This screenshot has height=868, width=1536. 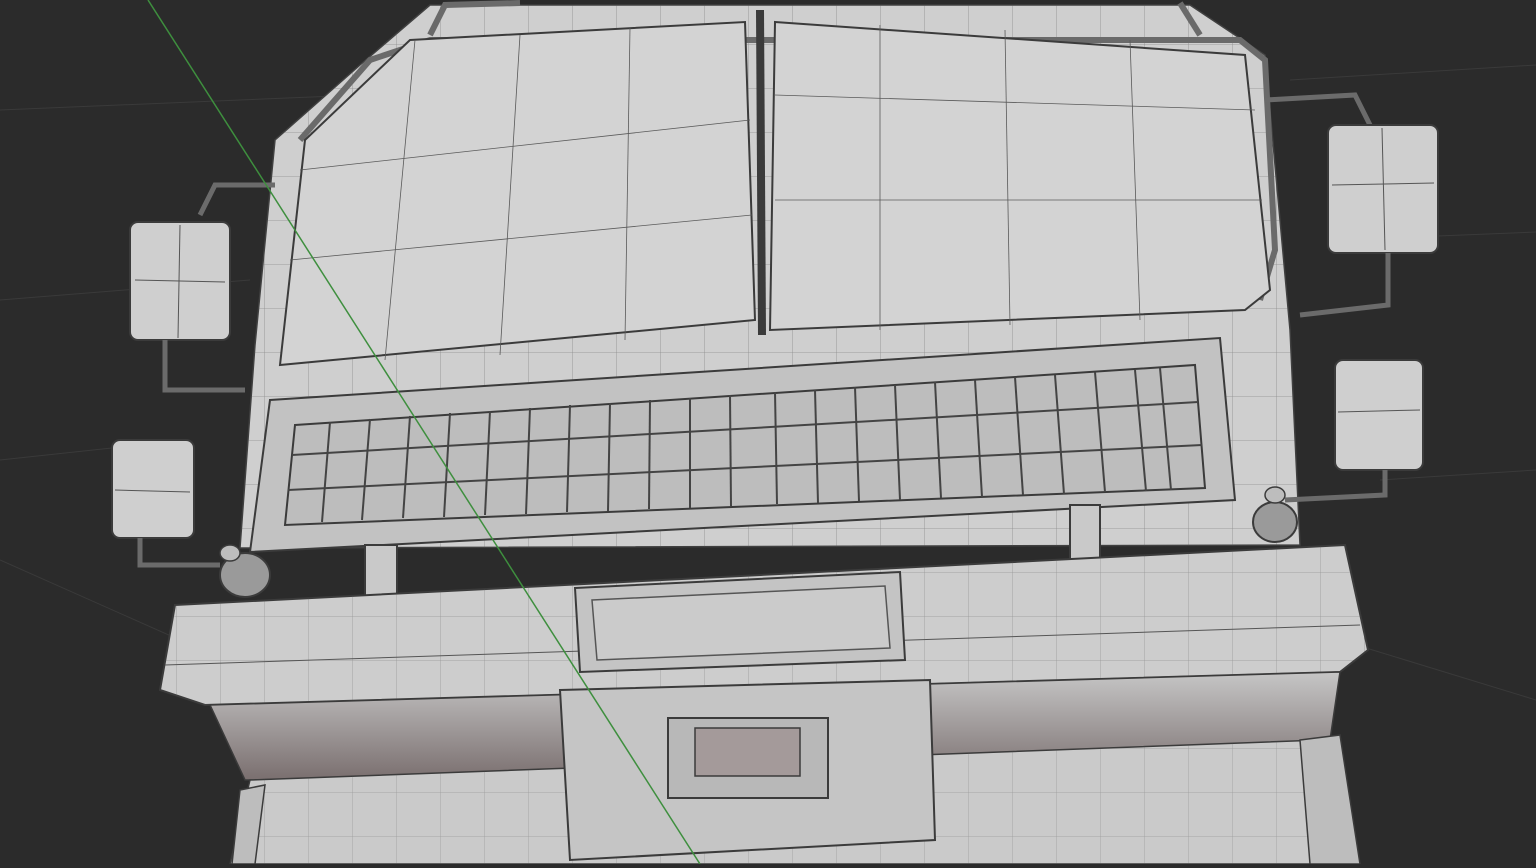 I want to click on tow-hook-recess, so click(x=747, y=770).